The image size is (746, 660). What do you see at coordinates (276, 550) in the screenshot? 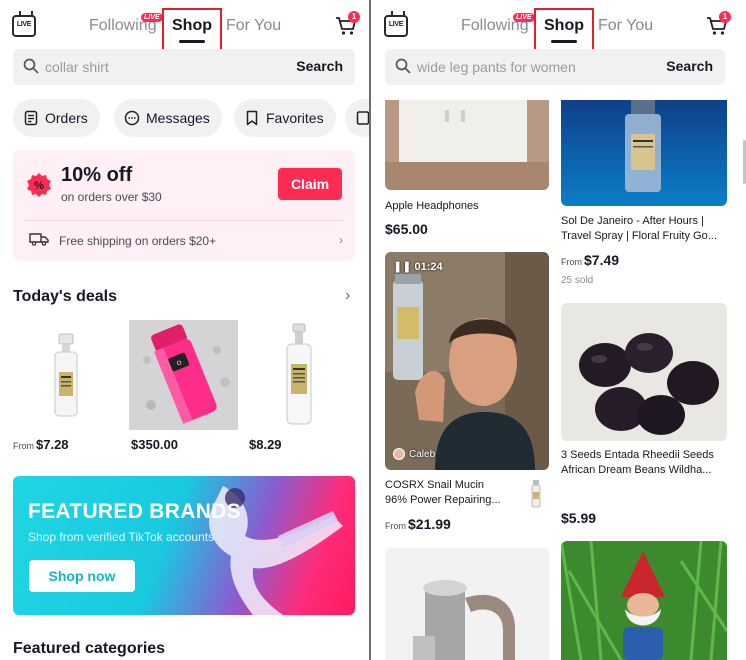
I see `dancer-image` at bounding box center [276, 550].